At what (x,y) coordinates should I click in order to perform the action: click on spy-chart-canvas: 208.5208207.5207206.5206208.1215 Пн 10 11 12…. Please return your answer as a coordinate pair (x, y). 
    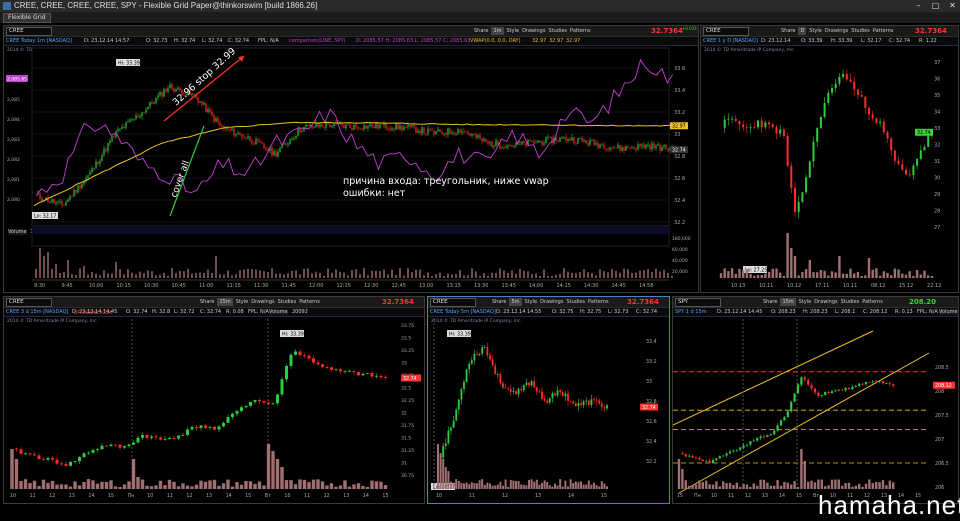
    Looking at the image, I should click on (815, 400).